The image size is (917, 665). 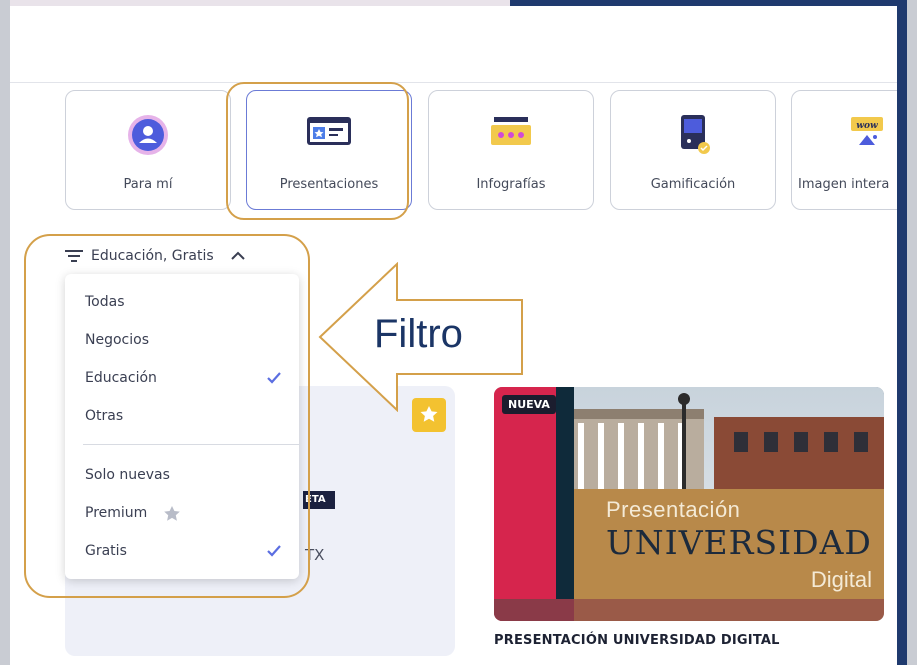 What do you see at coordinates (902, 332) in the screenshot?
I see `right-edge-bar` at bounding box center [902, 332].